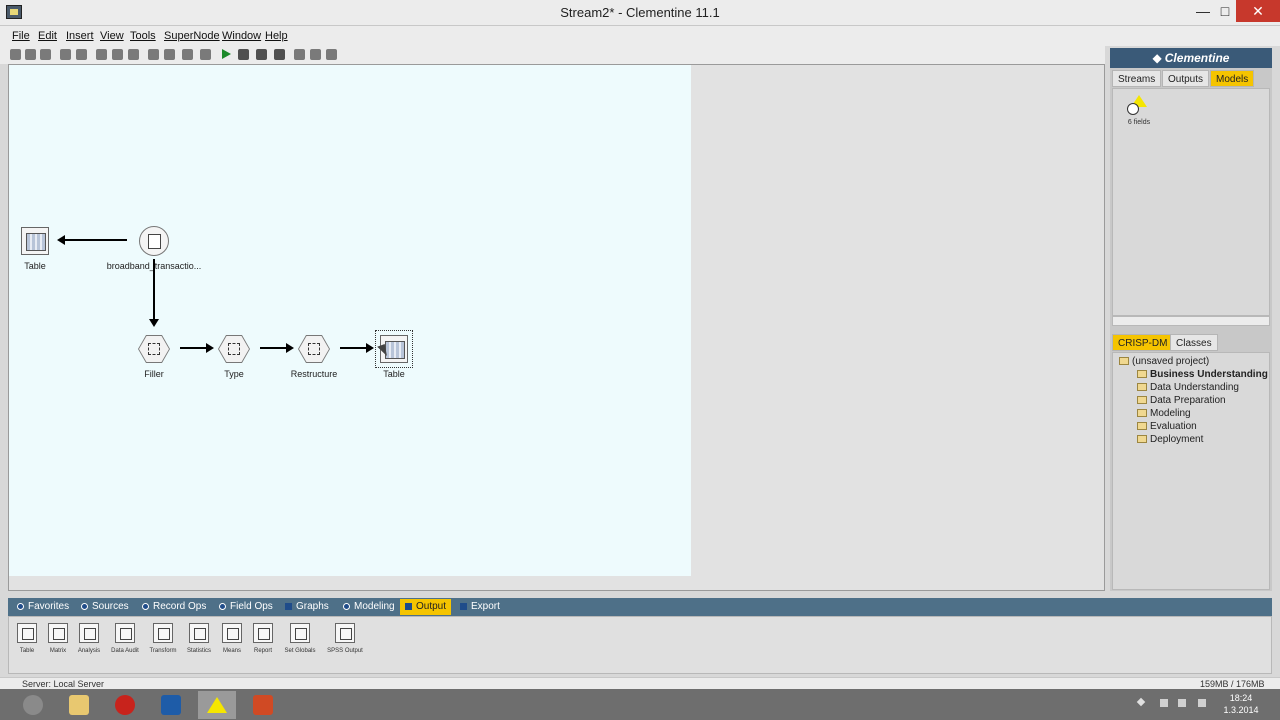 This screenshot has width=1280, height=720. Describe the element at coordinates (47, 36) in the screenshot. I see `menu-edit: Edit` at that location.